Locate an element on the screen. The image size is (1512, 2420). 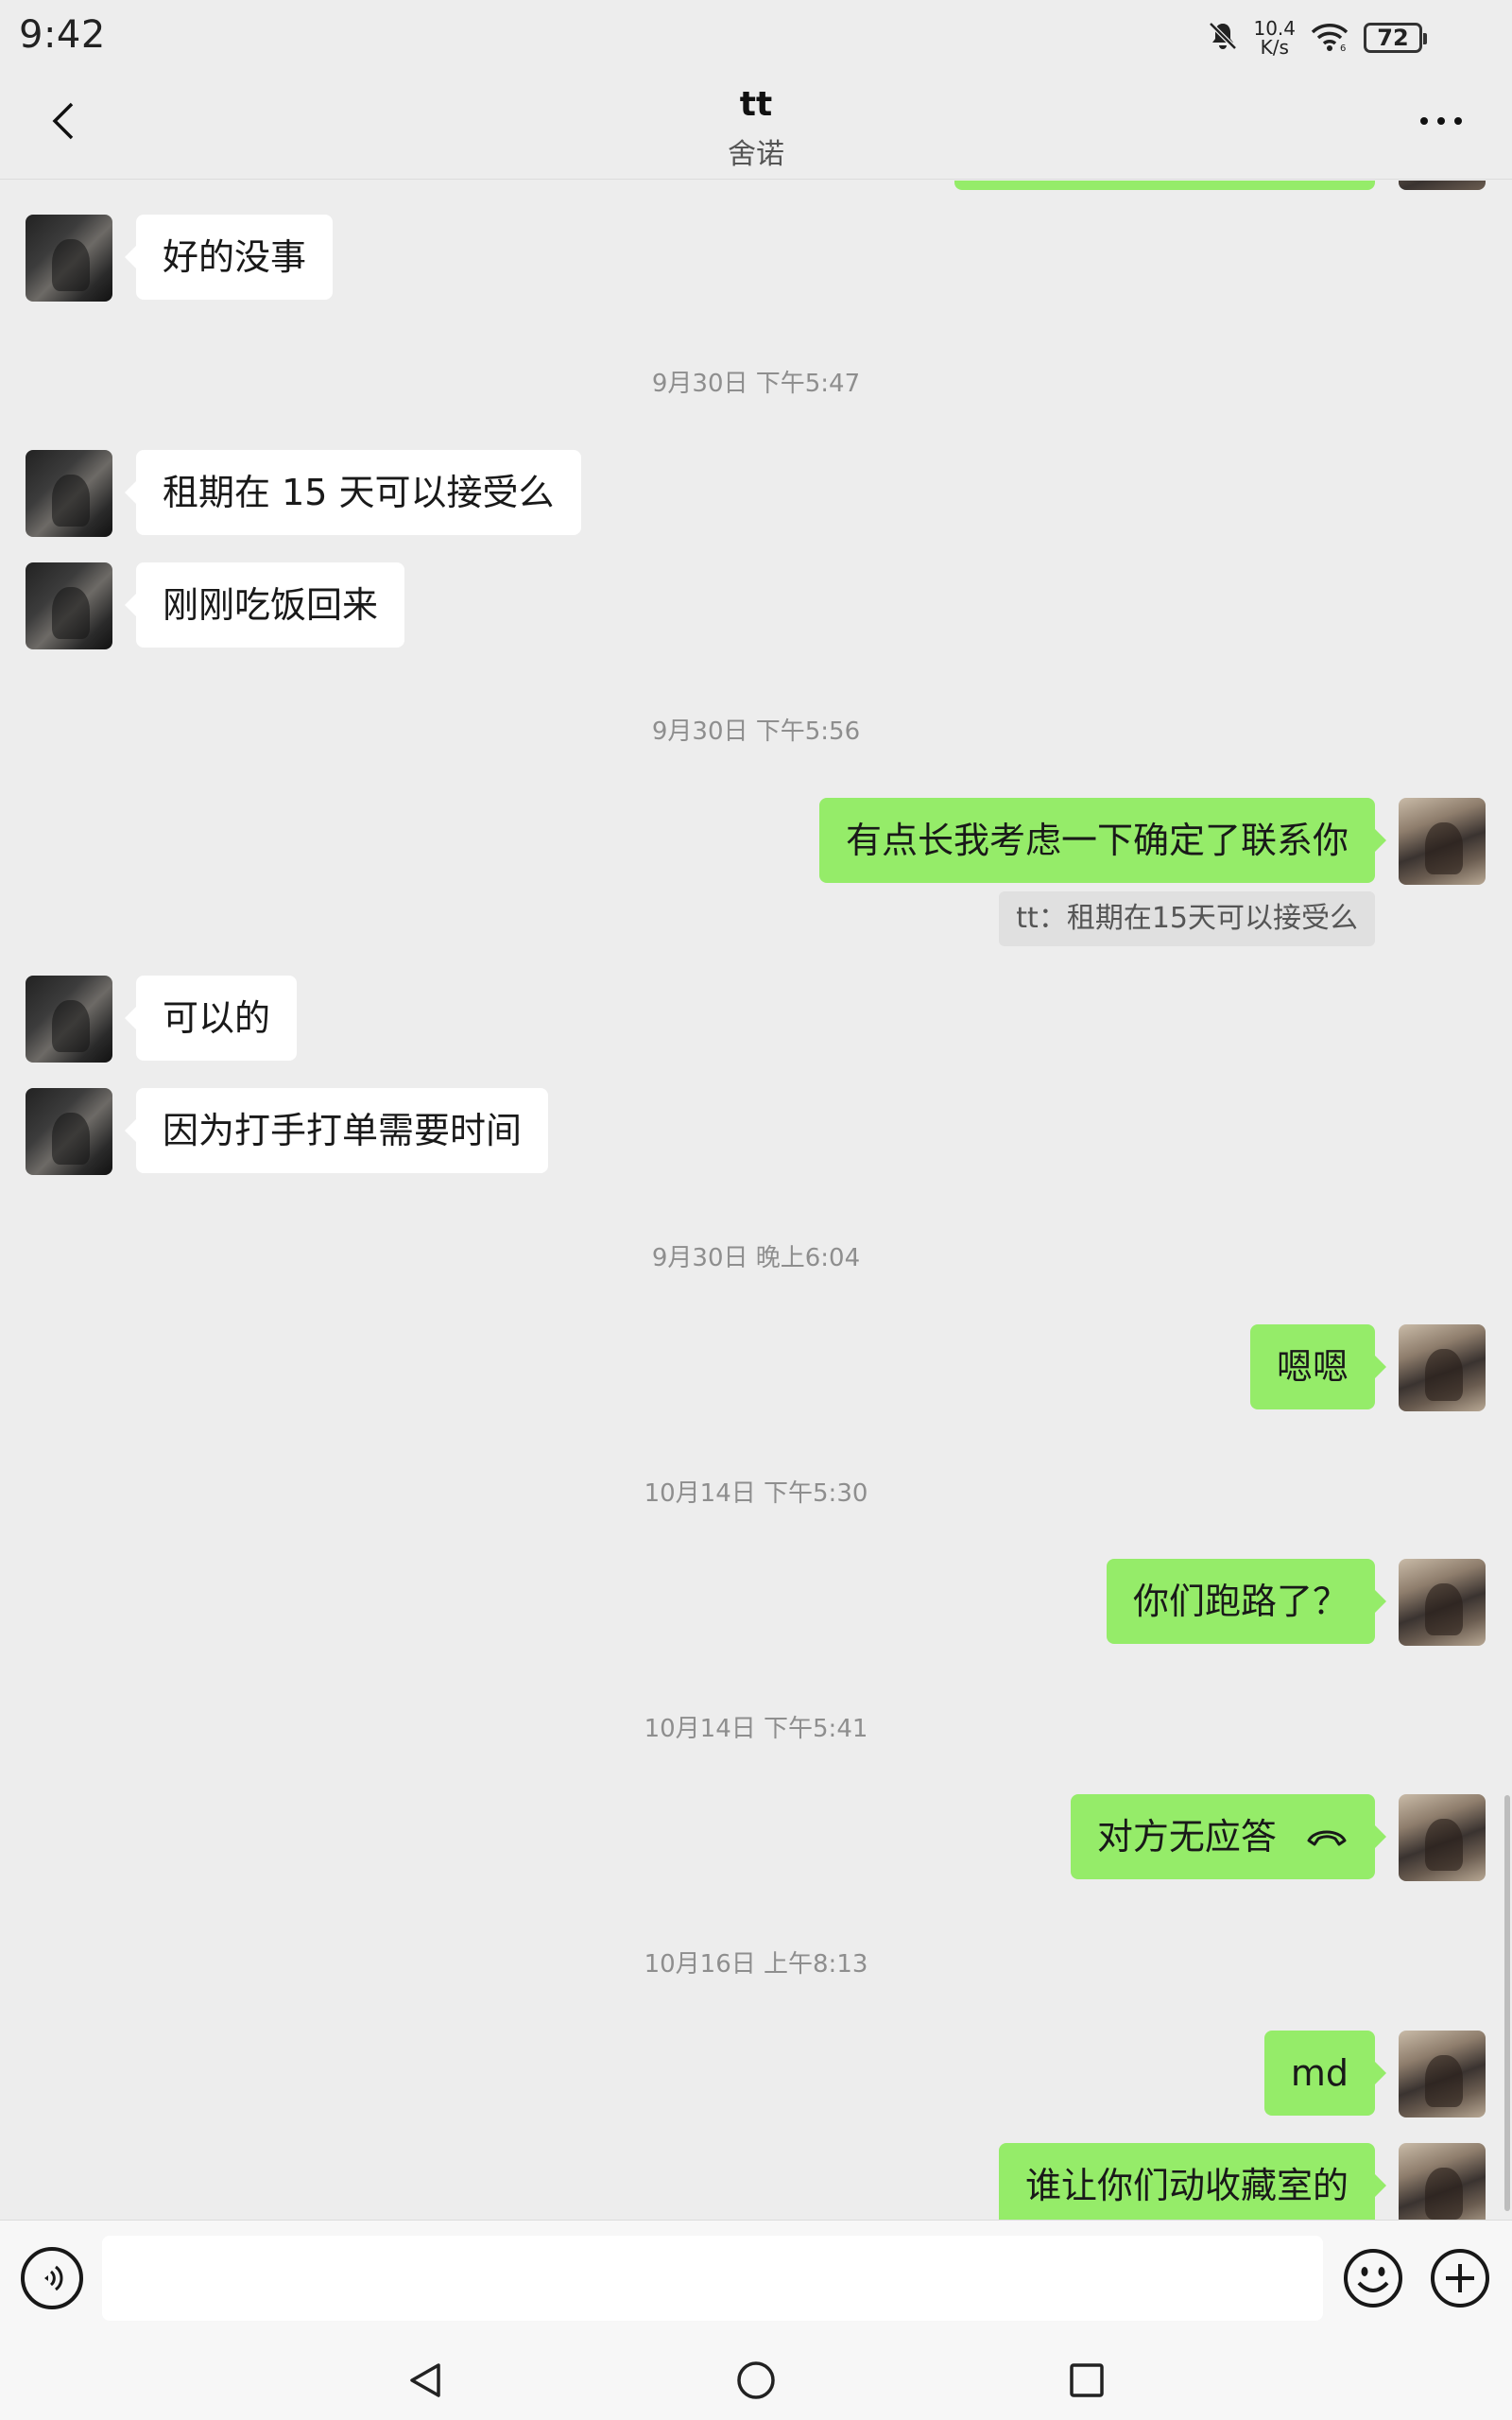
system-nav-bar is located at coordinates (756, 2380).